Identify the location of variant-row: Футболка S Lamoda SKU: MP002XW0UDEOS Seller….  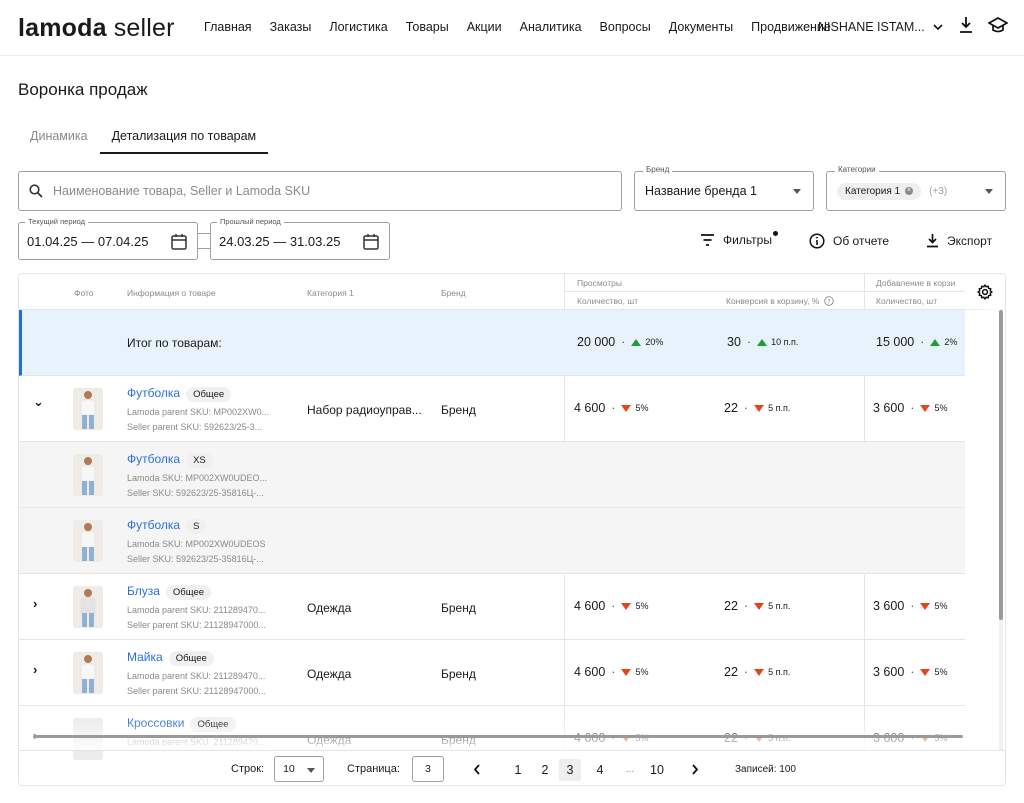
(492, 541).